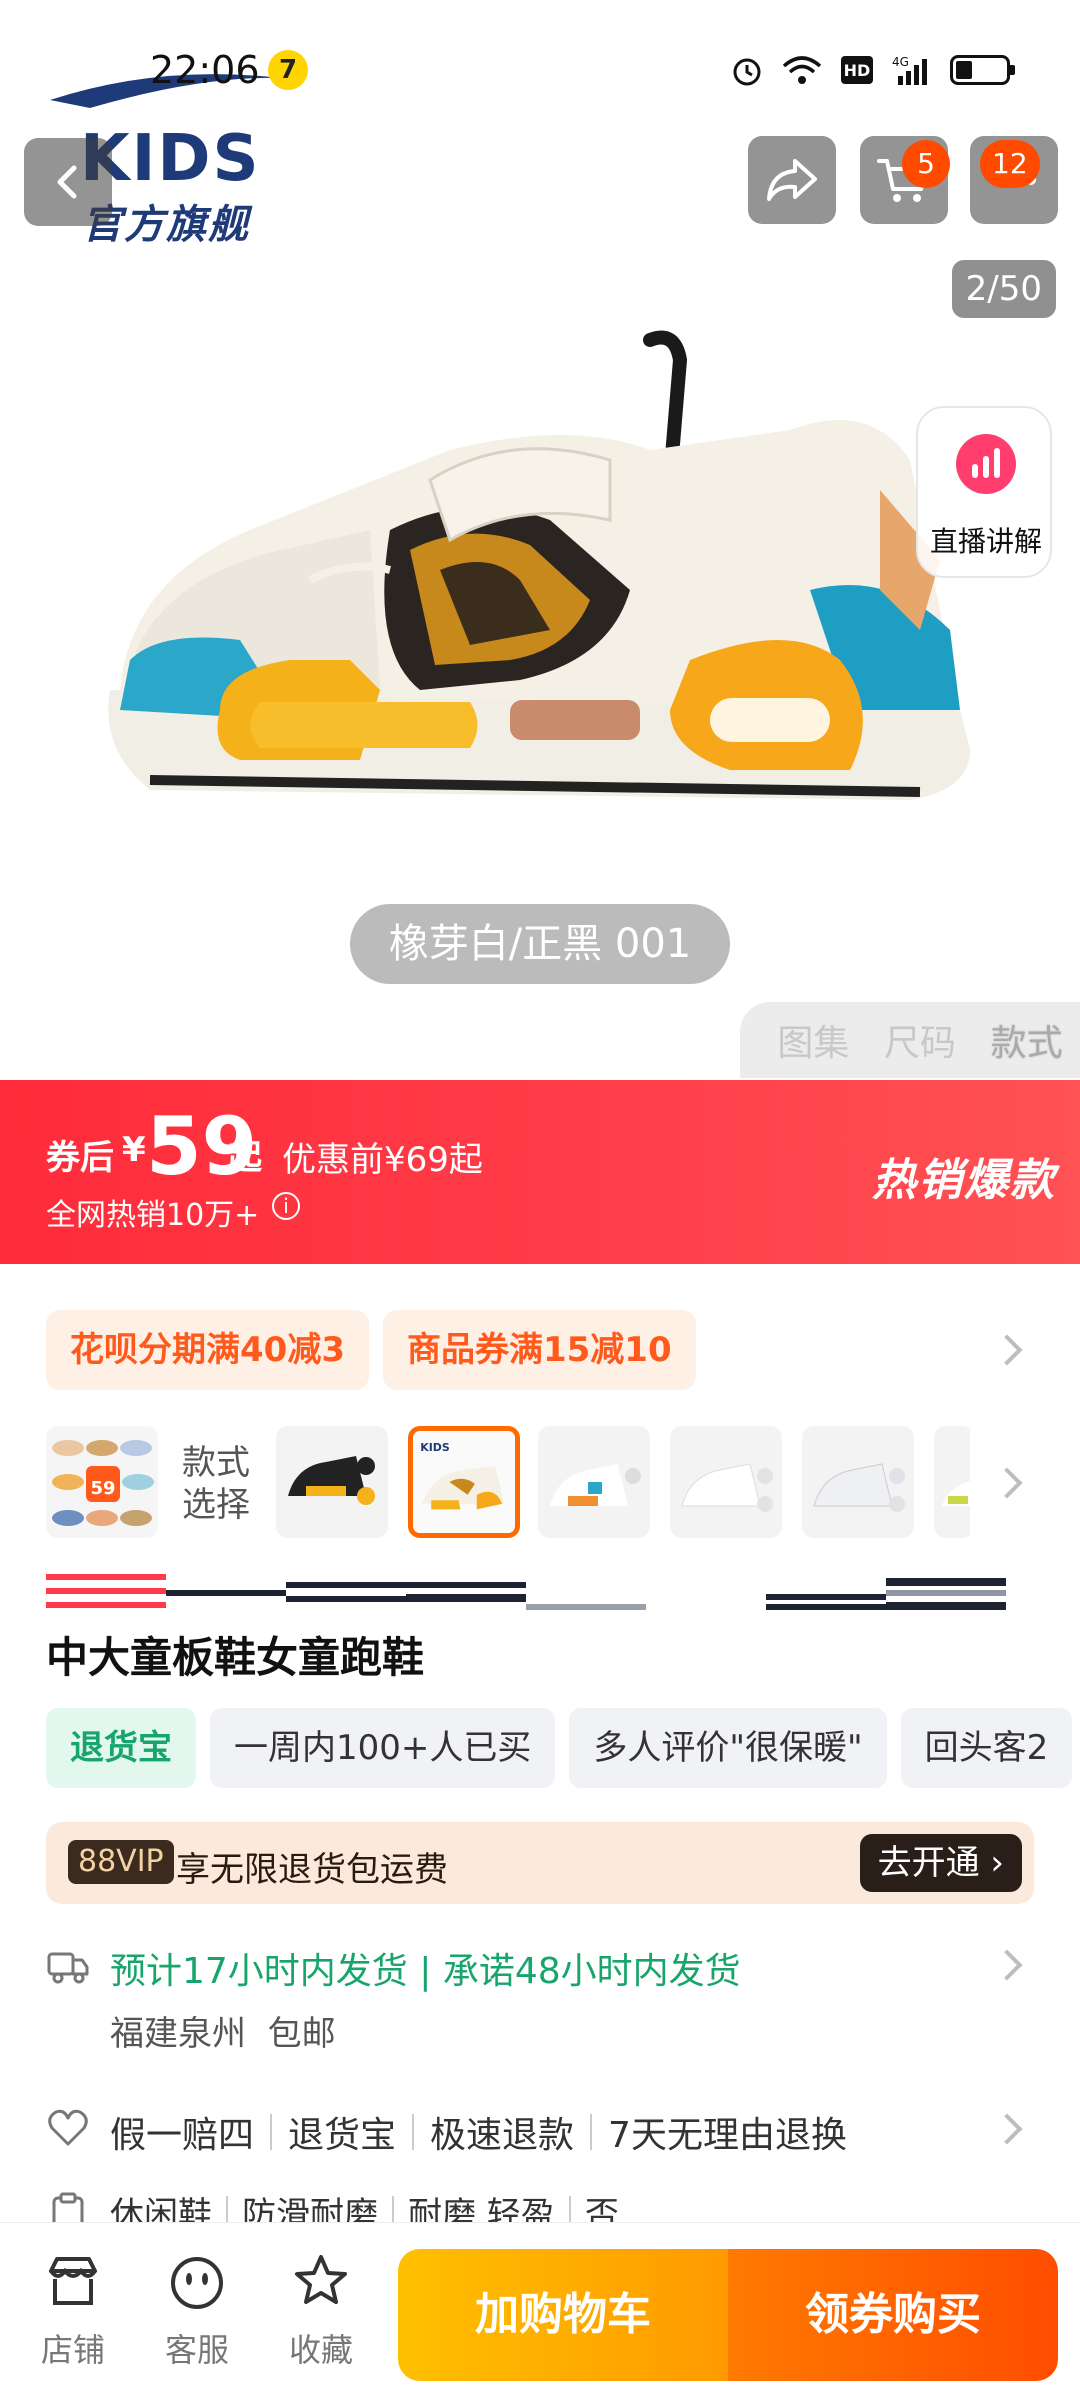 This screenshot has width=1080, height=2400. What do you see at coordinates (245, 1158) in the screenshot?
I see `price-from-label: 起` at bounding box center [245, 1158].